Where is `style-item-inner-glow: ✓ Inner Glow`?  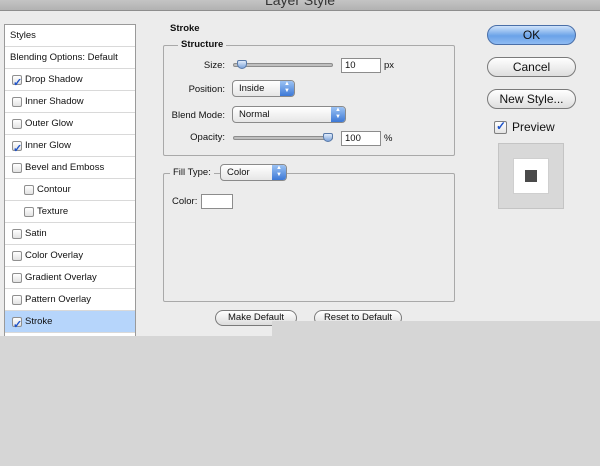
style-item-inner-glow: ✓ Inner Glow is located at coordinates (70, 146).